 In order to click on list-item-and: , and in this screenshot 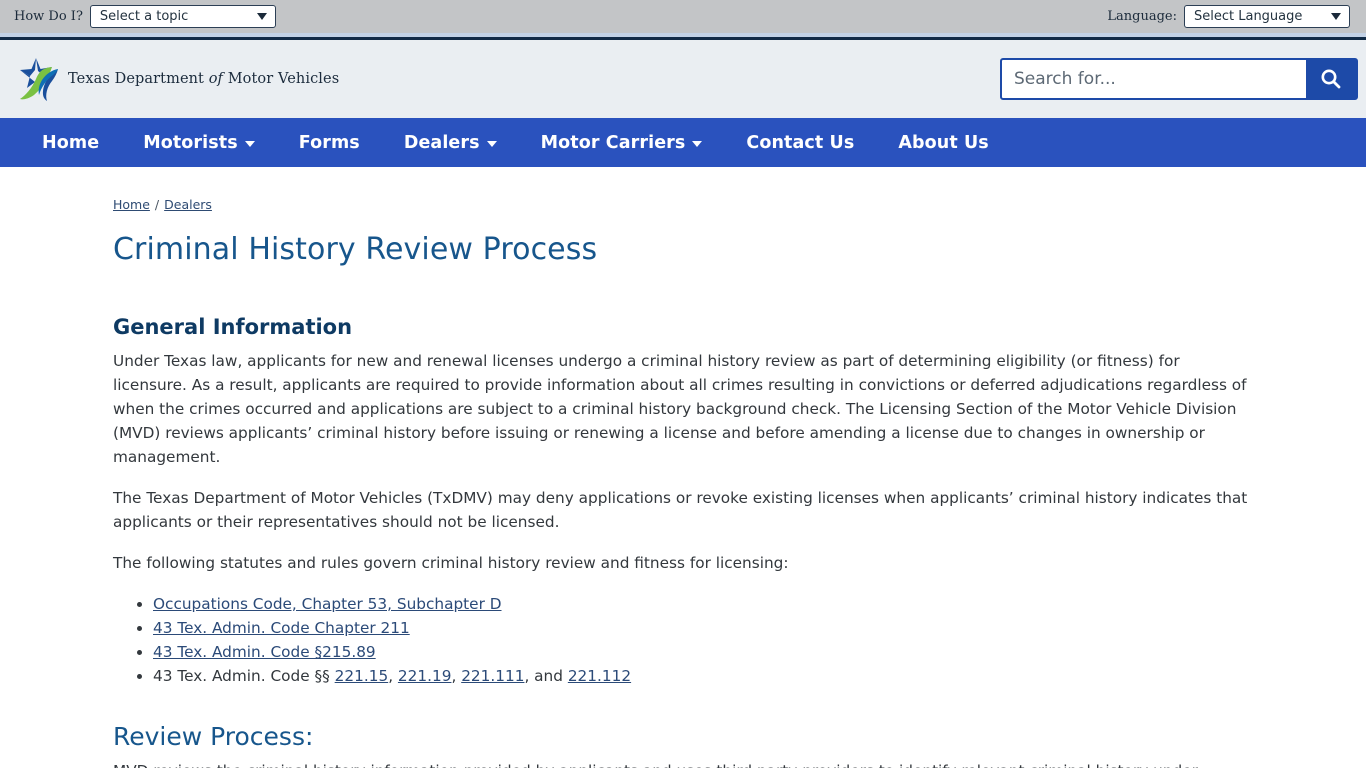, I will do `click(546, 676)`.